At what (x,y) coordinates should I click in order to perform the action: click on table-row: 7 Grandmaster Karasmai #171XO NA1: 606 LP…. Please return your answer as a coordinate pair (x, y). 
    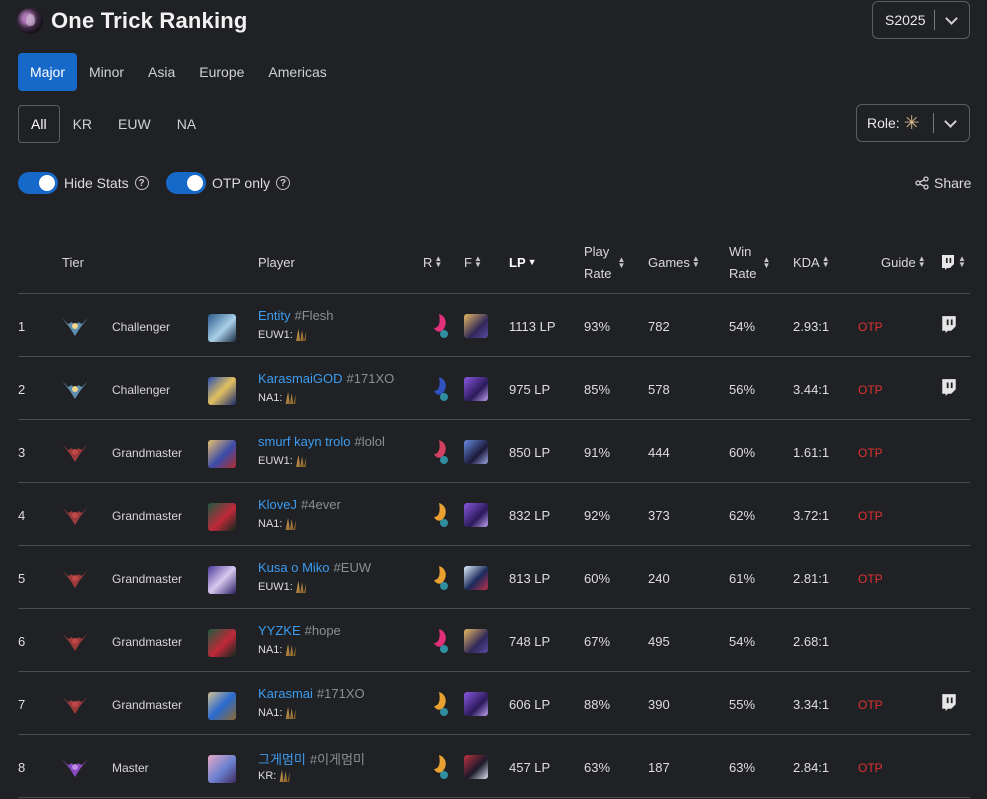
    Looking at the image, I should click on (494, 703).